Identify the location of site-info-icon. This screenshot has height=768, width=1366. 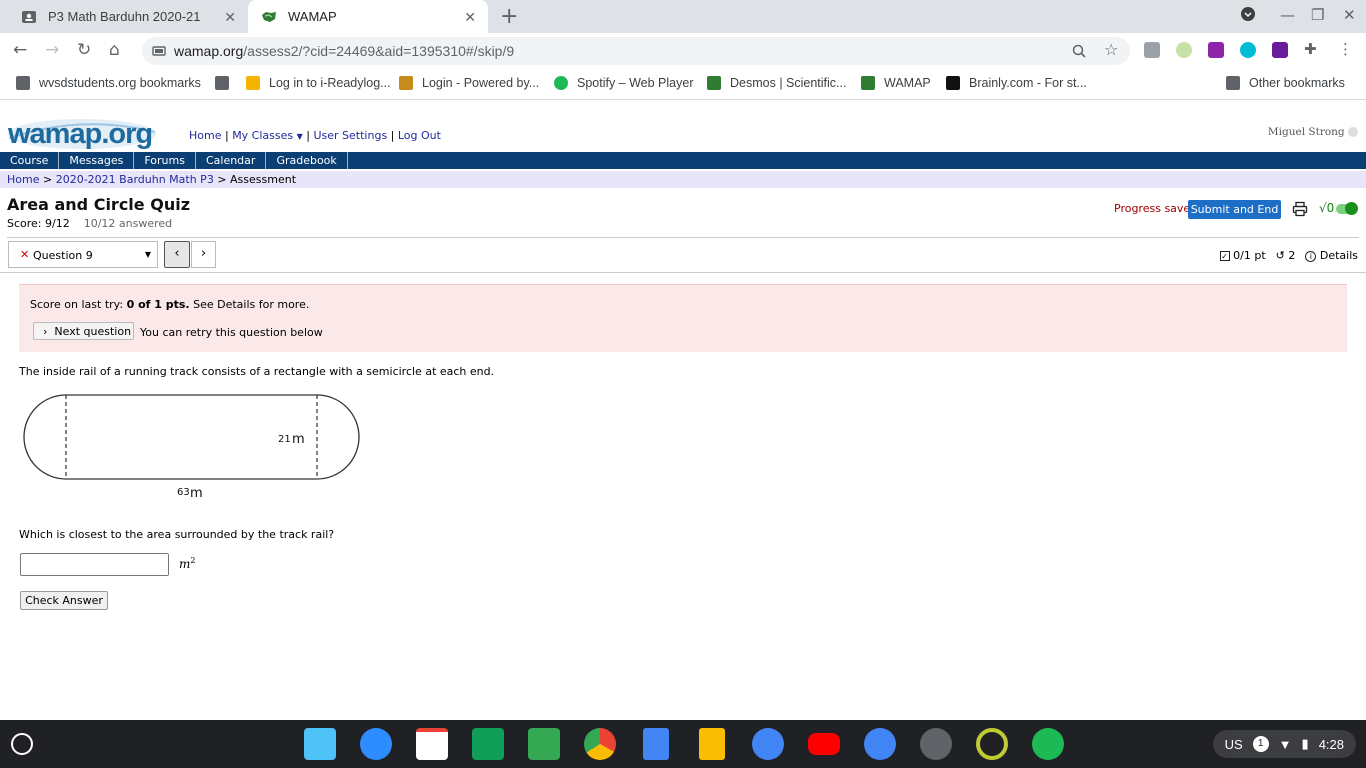
(159, 51).